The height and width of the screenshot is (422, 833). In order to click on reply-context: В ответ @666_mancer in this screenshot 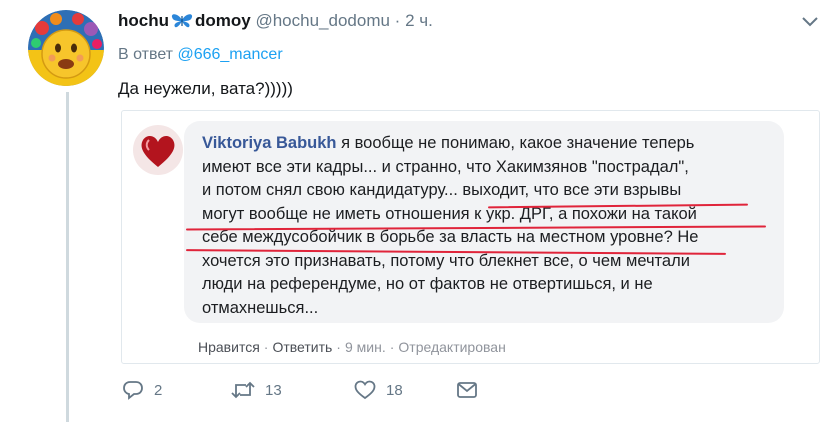, I will do `click(200, 54)`.